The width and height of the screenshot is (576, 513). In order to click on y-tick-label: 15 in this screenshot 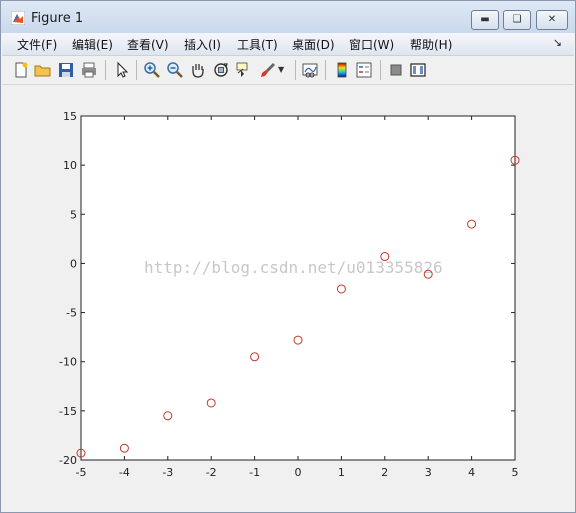, I will do `click(70, 116)`.